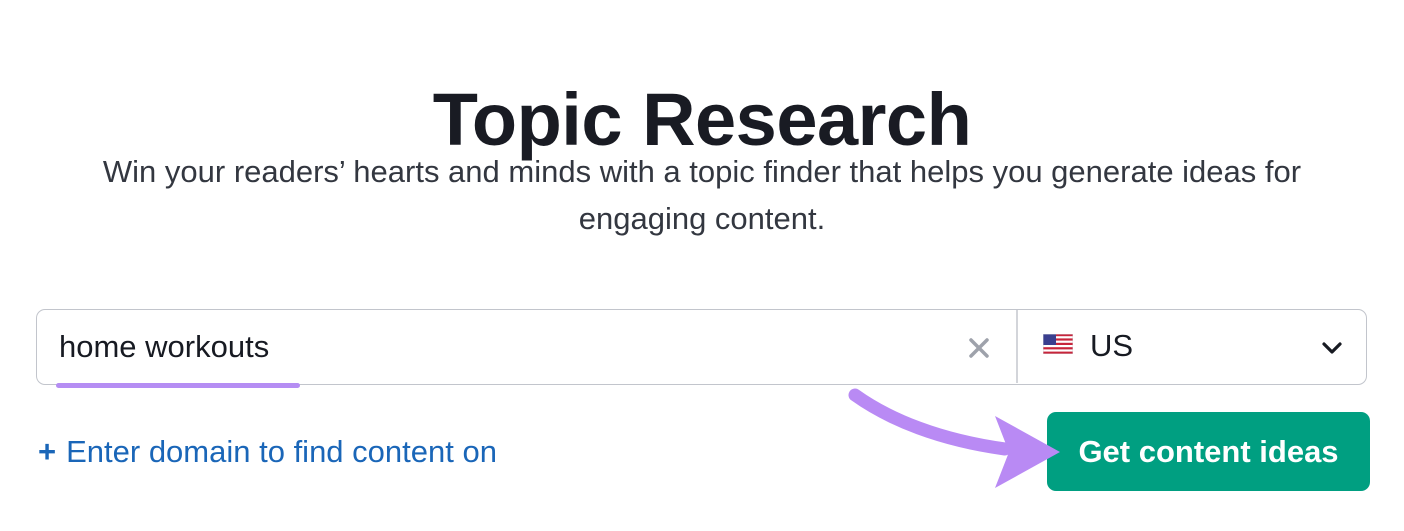 The width and height of the screenshot is (1404, 531). What do you see at coordinates (1332, 348) in the screenshot?
I see `chevron-down-icon` at bounding box center [1332, 348].